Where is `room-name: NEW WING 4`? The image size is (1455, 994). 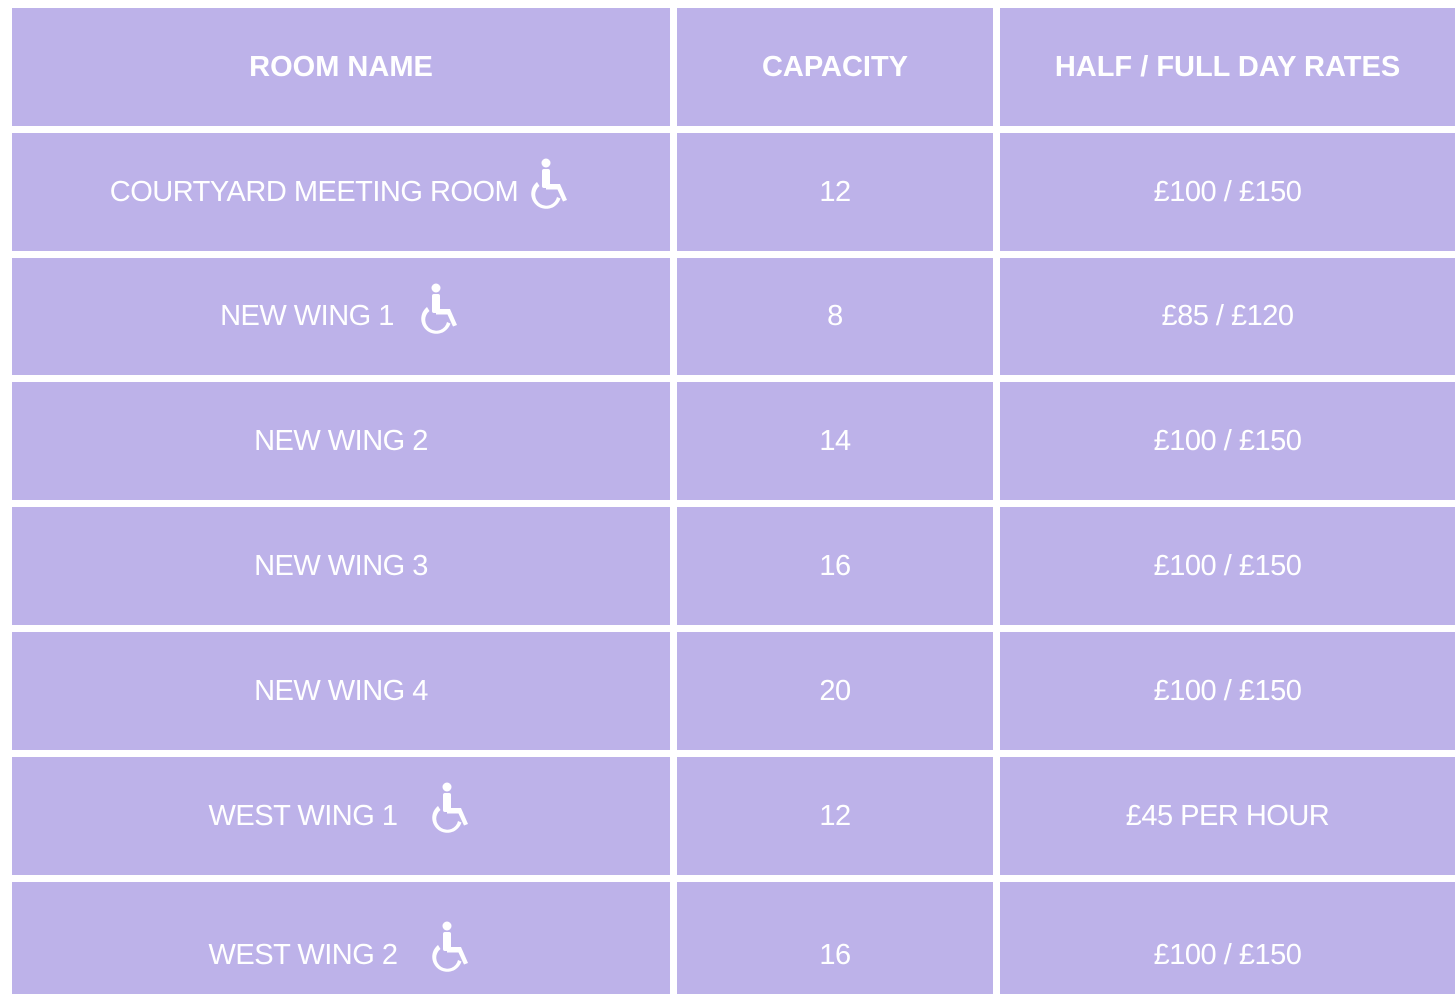
room-name: NEW WING 4 is located at coordinates (341, 690).